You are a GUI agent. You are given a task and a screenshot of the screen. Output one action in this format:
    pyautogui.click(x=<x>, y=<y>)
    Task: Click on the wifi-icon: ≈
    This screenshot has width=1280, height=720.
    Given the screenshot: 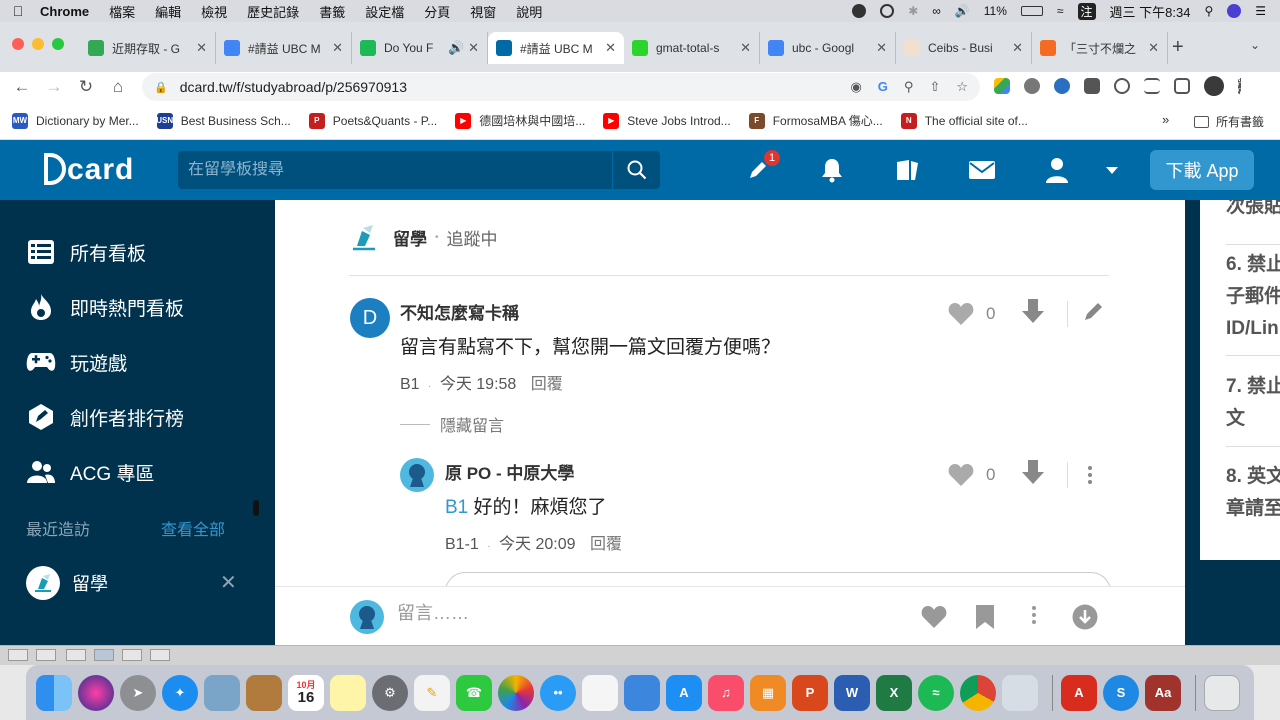 What is the action you would take?
    pyautogui.click(x=1060, y=11)
    